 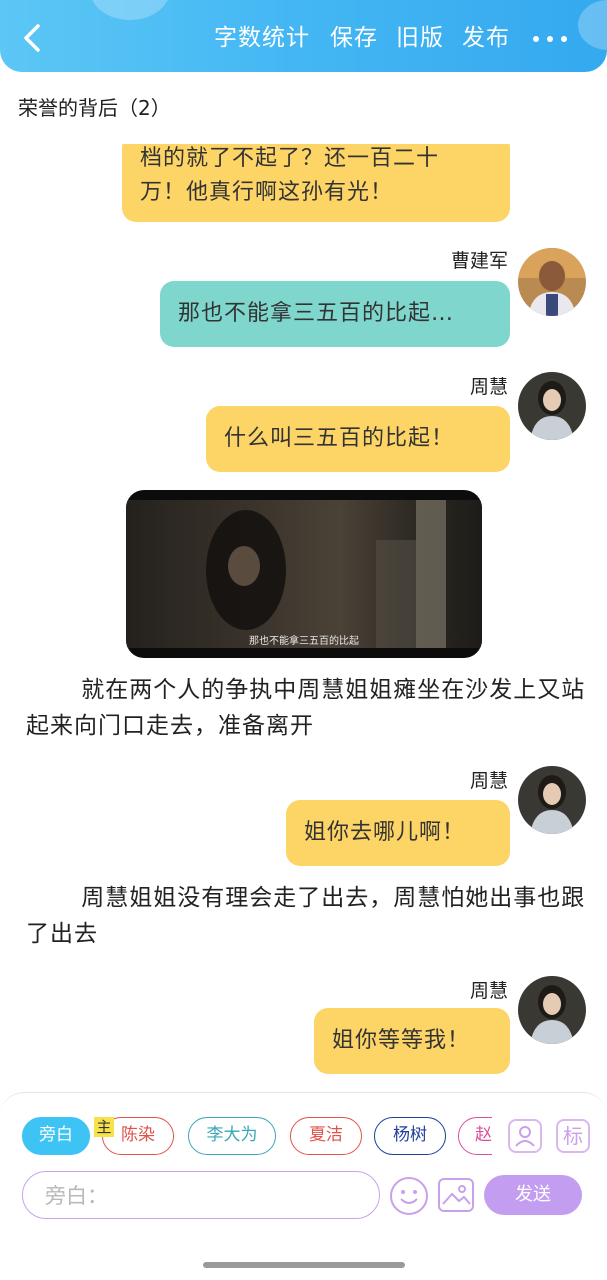 What do you see at coordinates (409, 1196) in the screenshot?
I see `emoji-icon` at bounding box center [409, 1196].